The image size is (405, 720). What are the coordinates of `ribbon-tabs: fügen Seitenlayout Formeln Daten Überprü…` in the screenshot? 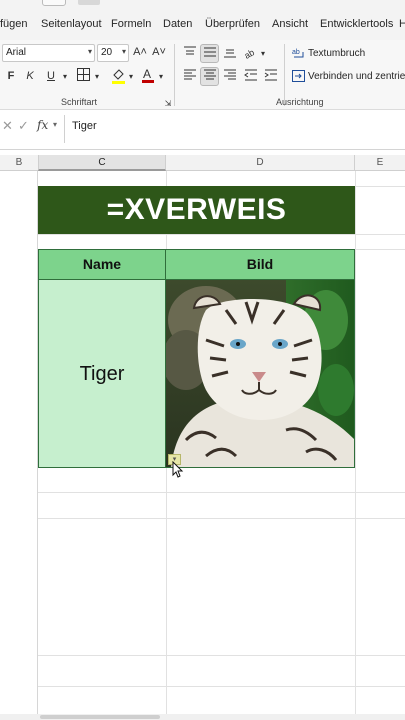 It's located at (202, 25).